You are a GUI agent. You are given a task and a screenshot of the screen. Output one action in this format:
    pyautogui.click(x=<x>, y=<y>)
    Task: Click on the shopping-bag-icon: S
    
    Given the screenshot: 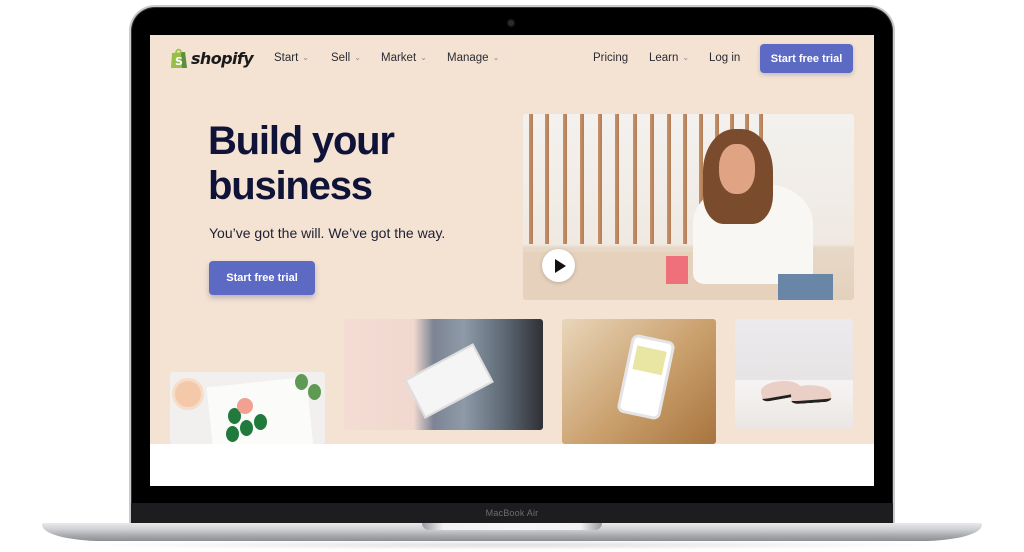 What is the action you would take?
    pyautogui.click(x=179, y=58)
    